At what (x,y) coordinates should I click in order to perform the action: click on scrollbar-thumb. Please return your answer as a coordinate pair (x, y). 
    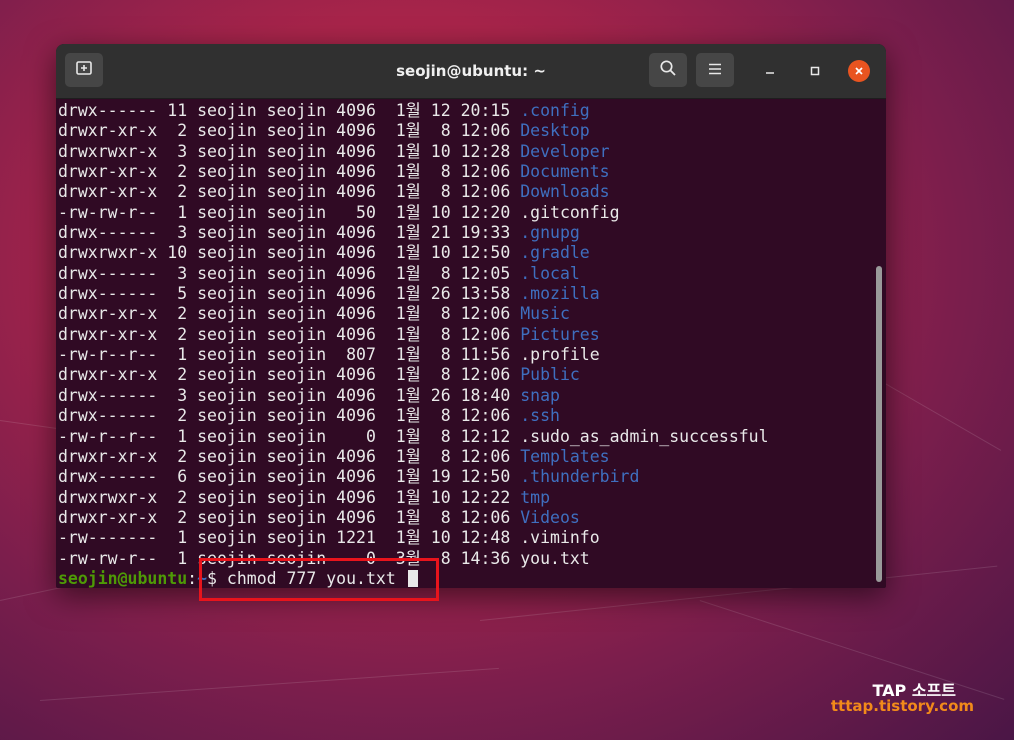
    Looking at the image, I should click on (879, 424).